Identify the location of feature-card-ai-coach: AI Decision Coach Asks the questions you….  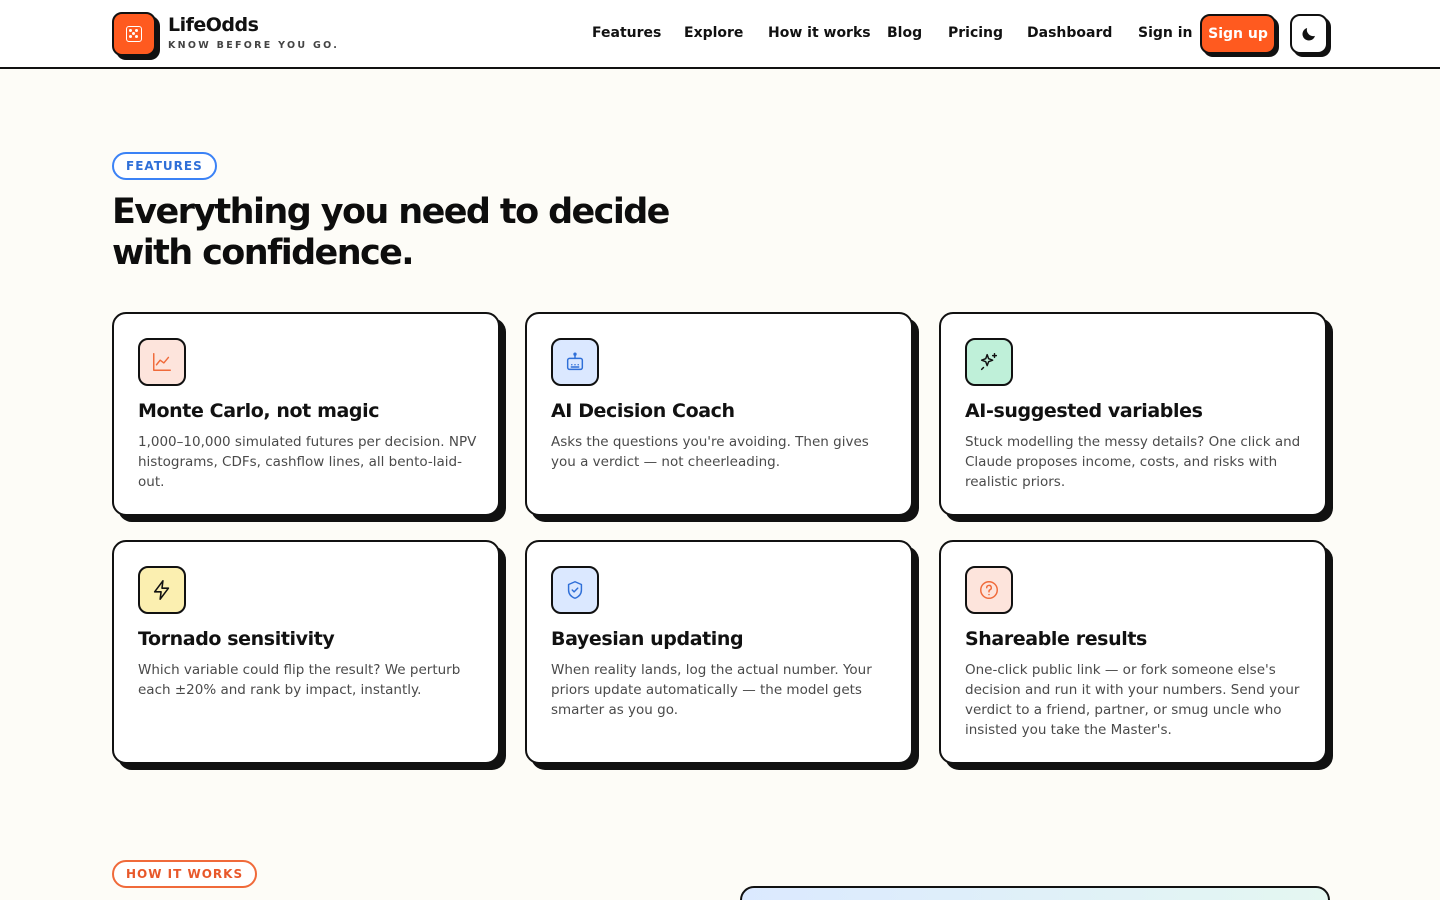
(719, 414).